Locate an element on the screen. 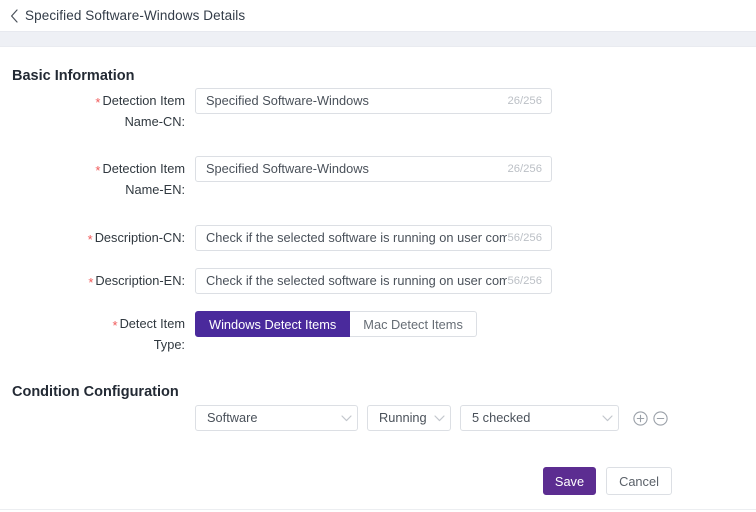 This screenshot has height=512, width=756. detection-item-name-cn-input: Specified Software-Windows 26/256 is located at coordinates (373, 101).